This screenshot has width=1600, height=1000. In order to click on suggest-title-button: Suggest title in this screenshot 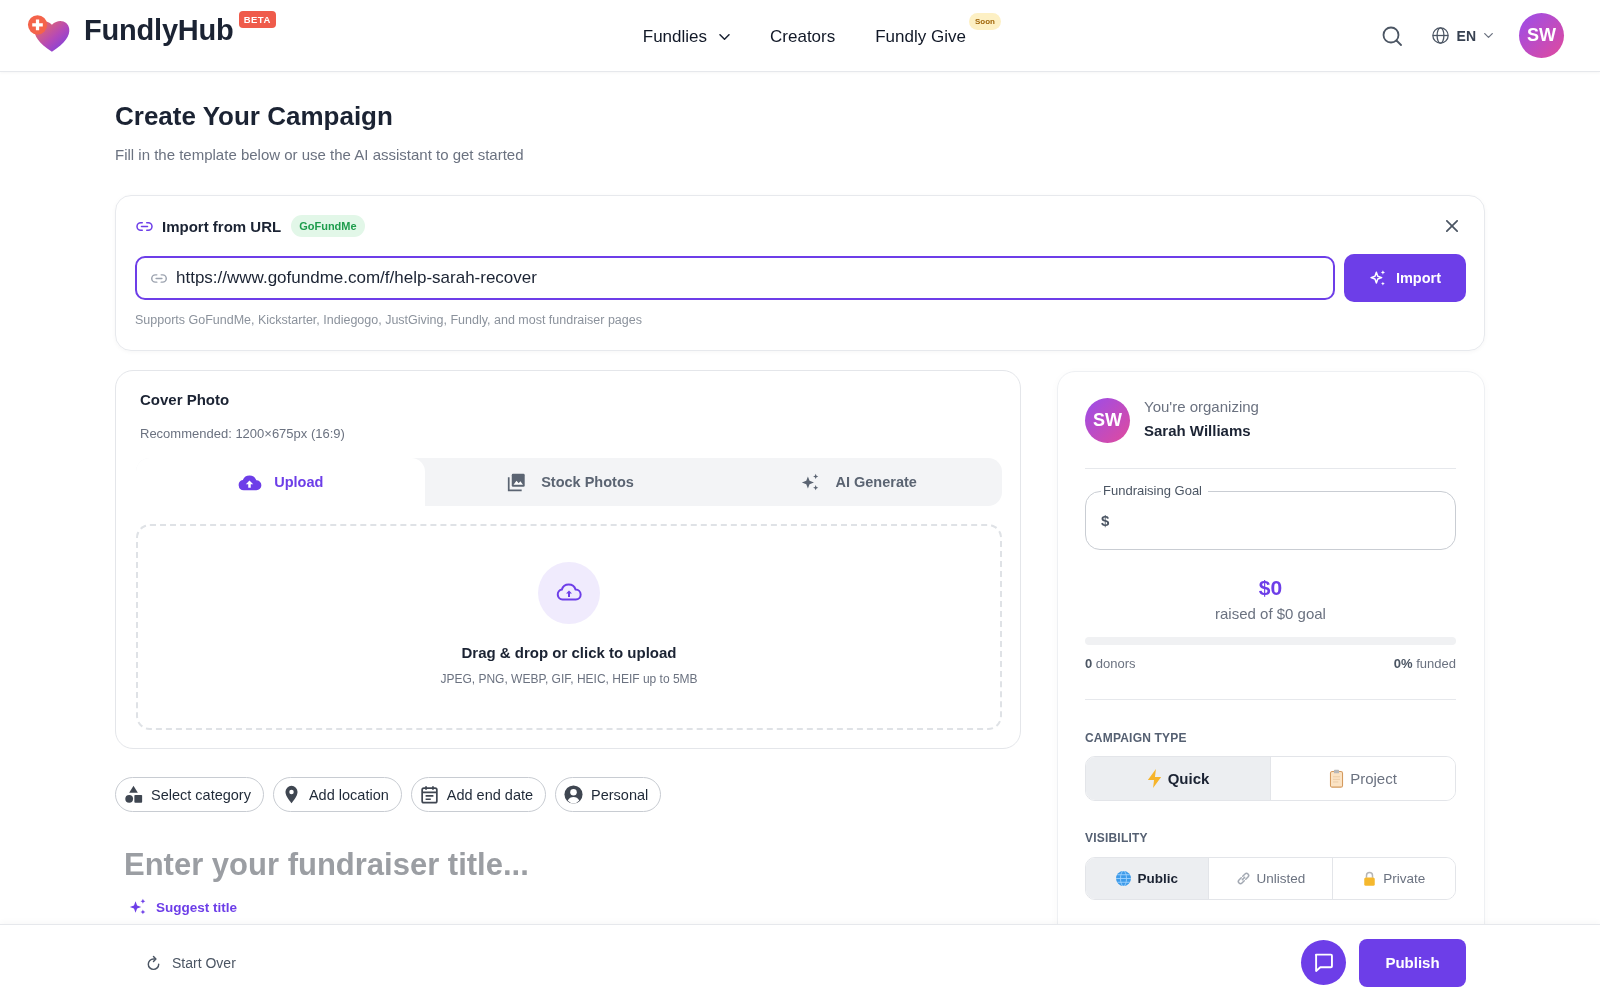, I will do `click(183, 907)`.